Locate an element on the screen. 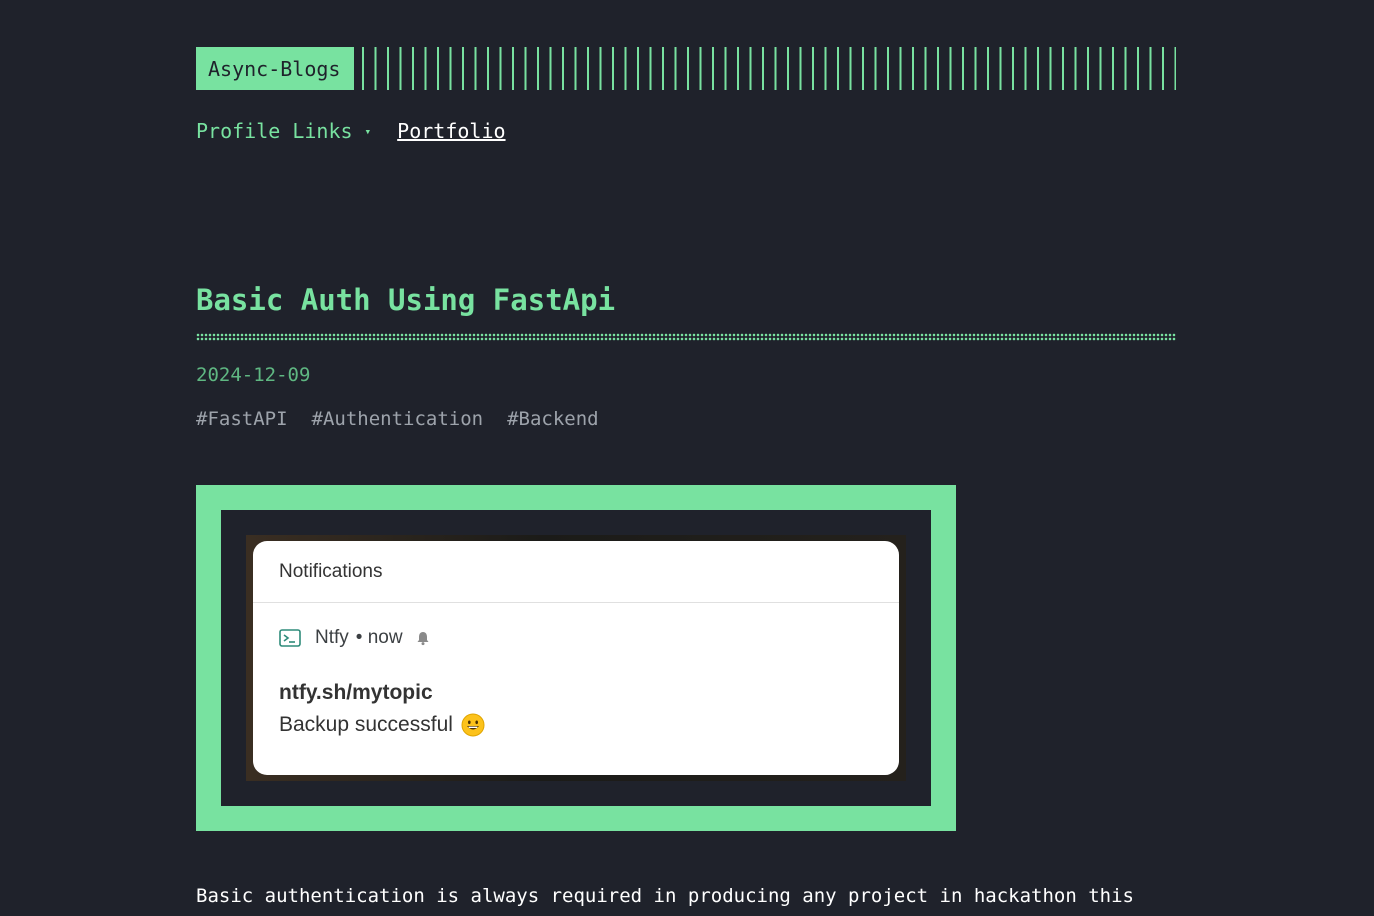 Image resolution: width=1374 pixels, height=916 pixels. notification-topic: ntfy.sh/mytopic is located at coordinates (356, 692).